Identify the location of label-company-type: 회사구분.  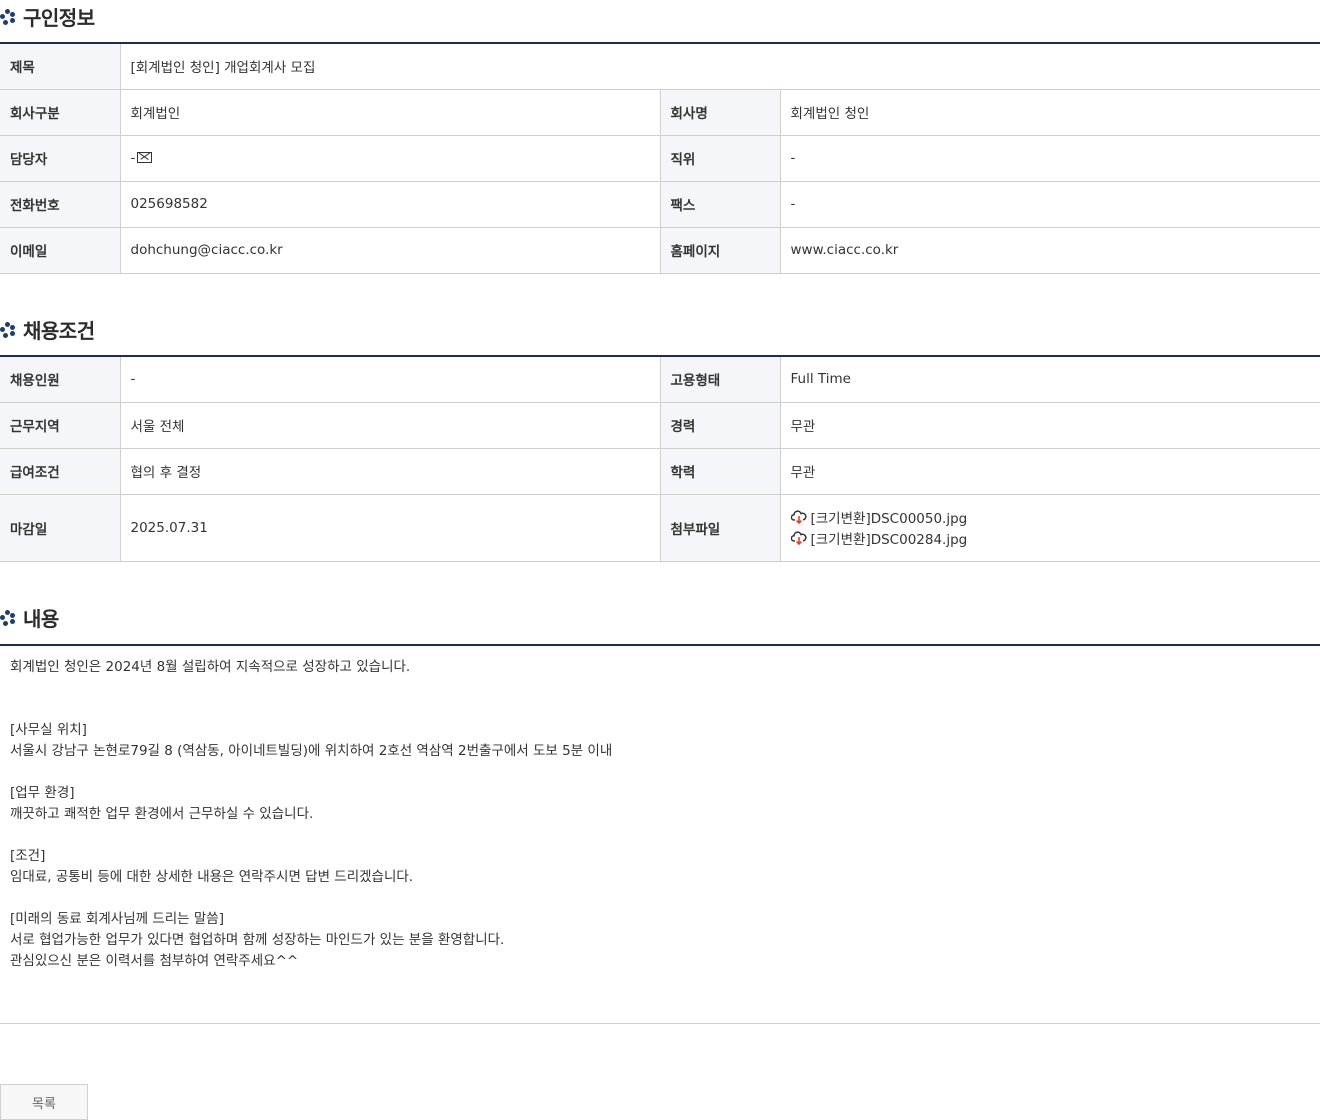
(60, 112).